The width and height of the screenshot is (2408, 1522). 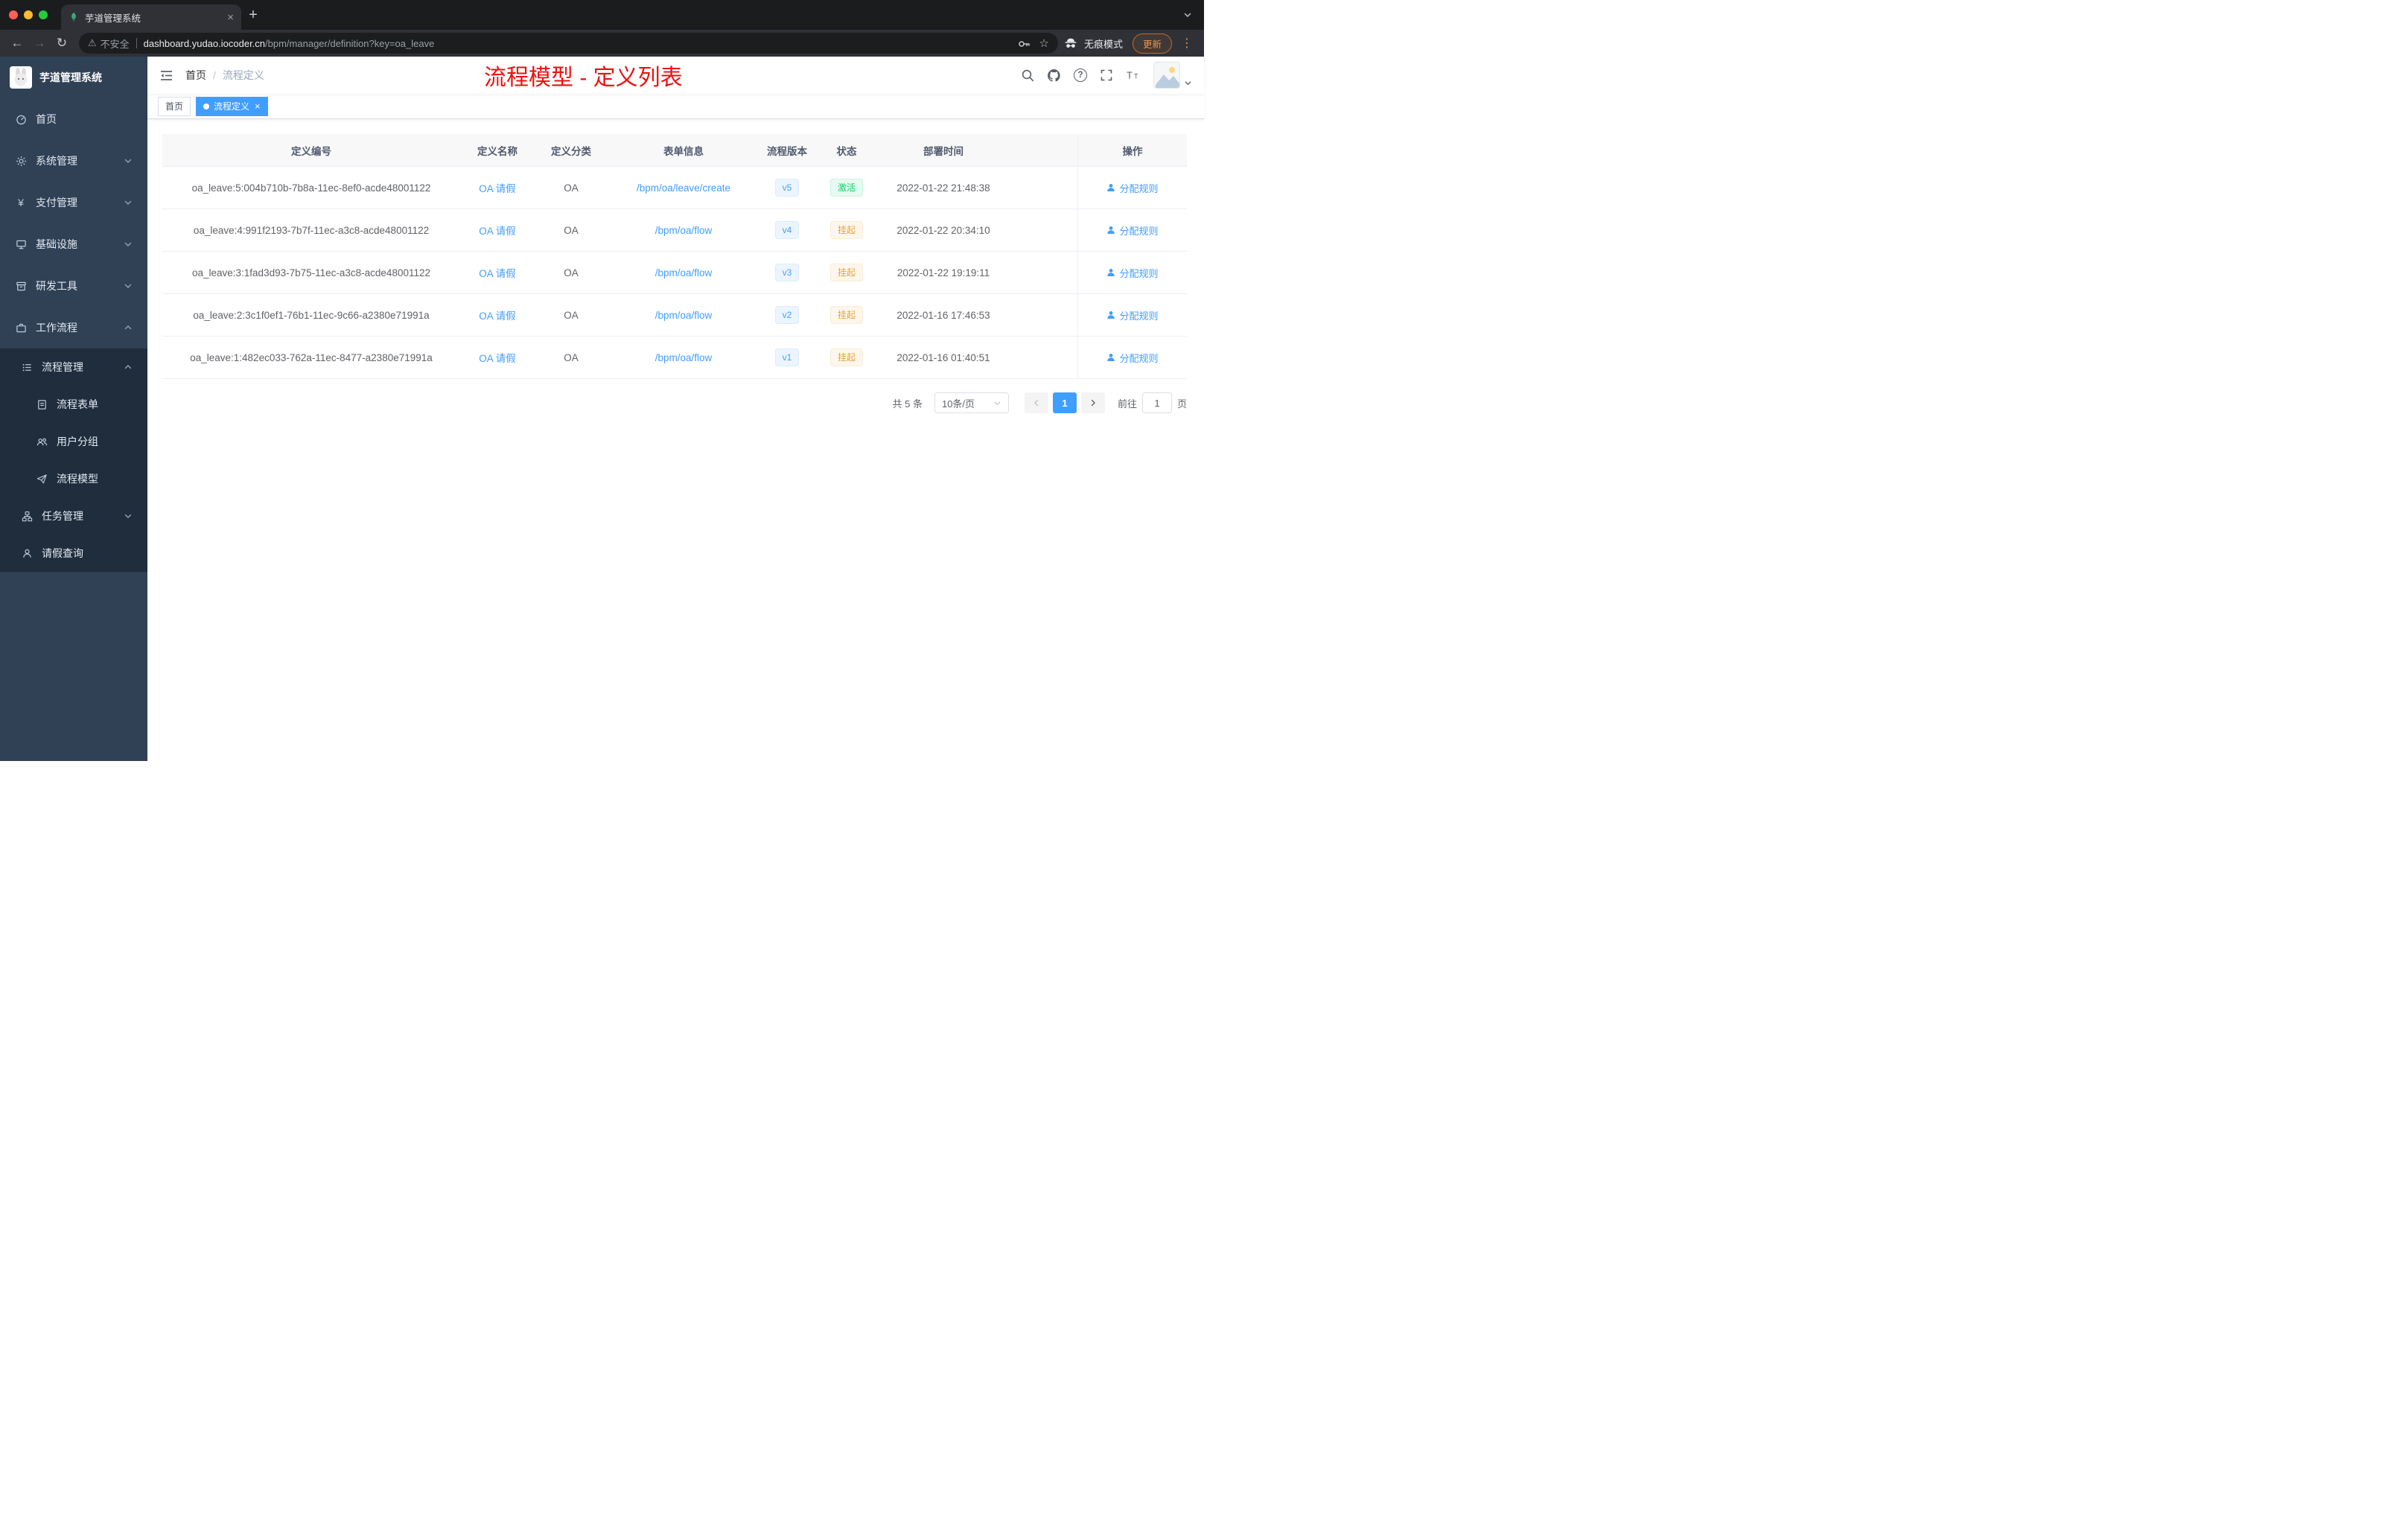 I want to click on workflow-submenu: 流程管理 流程表单 用户分组 流程模型 任务管理 请假查询, so click(x=73, y=460).